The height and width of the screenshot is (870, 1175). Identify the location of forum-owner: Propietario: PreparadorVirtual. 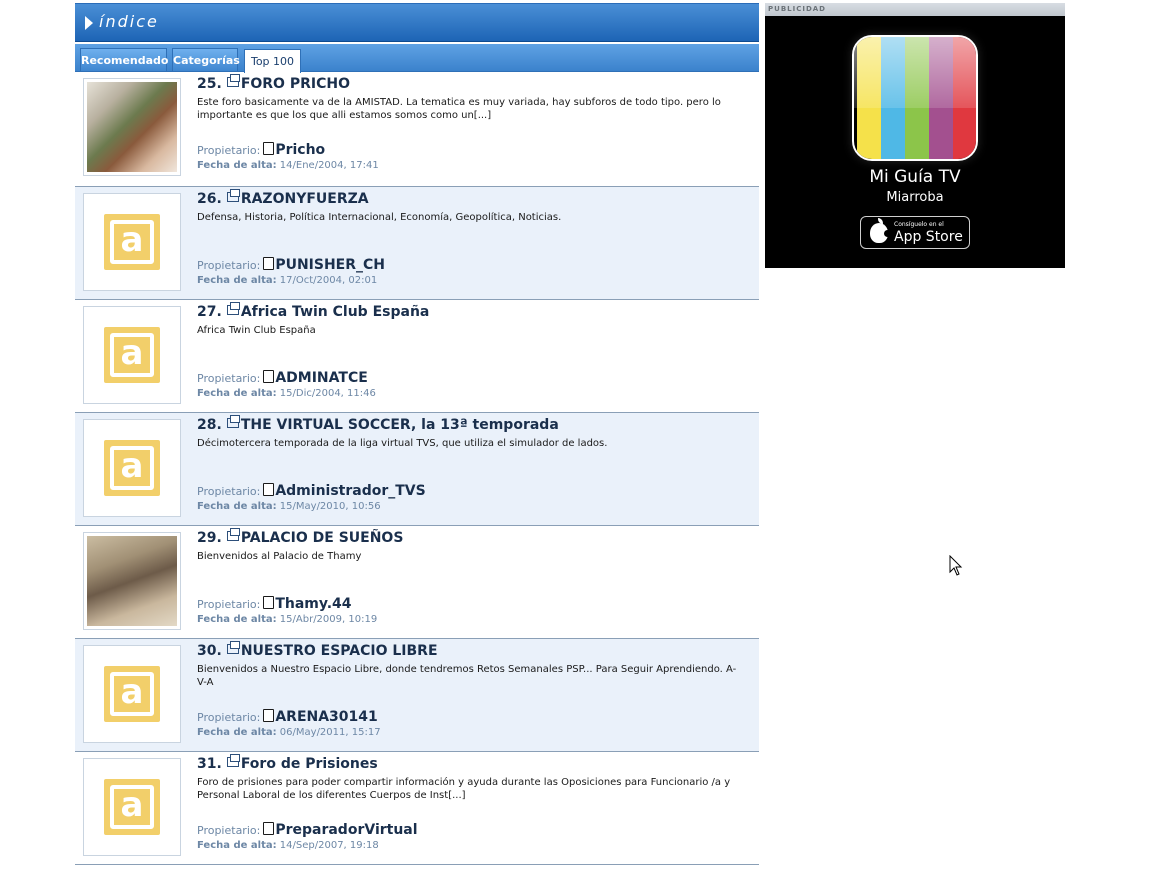
(307, 830).